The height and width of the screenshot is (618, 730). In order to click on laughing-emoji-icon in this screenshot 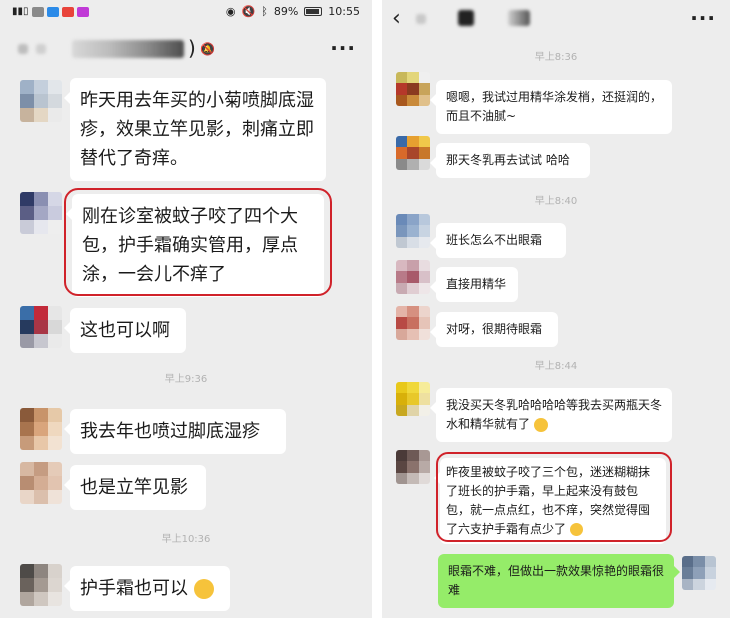, I will do `click(540, 424)`.